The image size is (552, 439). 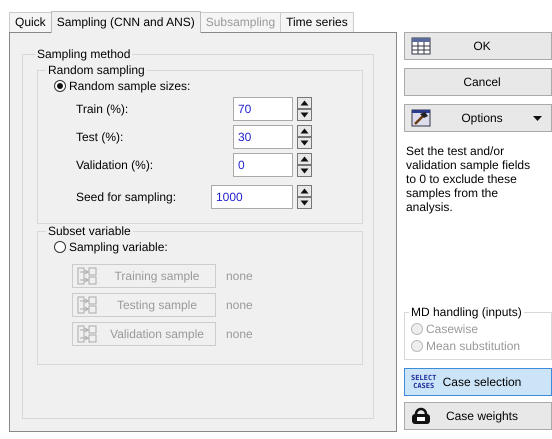 I want to click on tab: Time series, so click(x=317, y=22).